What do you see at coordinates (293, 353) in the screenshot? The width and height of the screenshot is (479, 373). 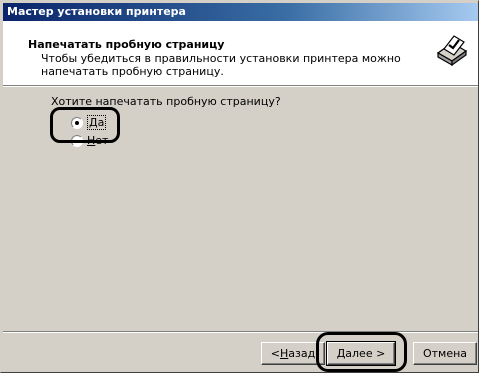 I see `back-button: < Назад` at bounding box center [293, 353].